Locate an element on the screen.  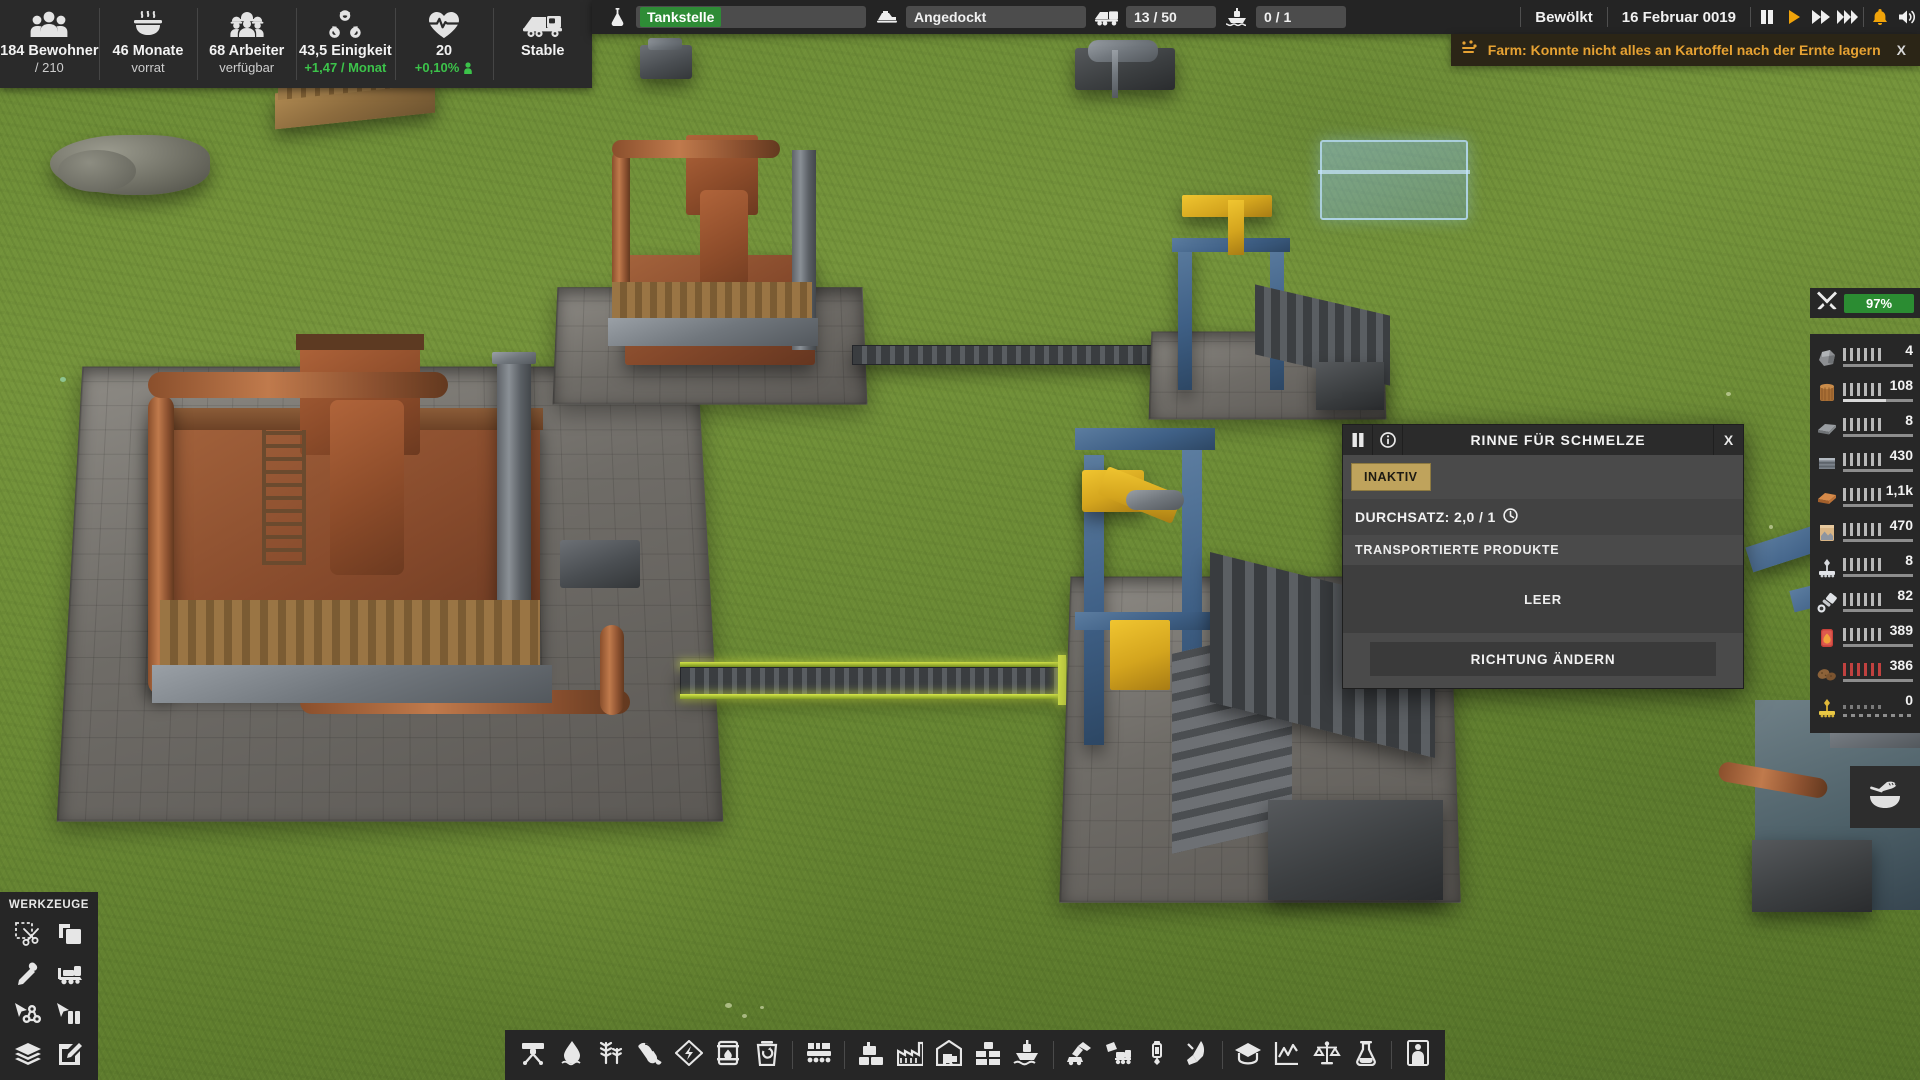
power-bolt-icon is located at coordinates (689, 1055).